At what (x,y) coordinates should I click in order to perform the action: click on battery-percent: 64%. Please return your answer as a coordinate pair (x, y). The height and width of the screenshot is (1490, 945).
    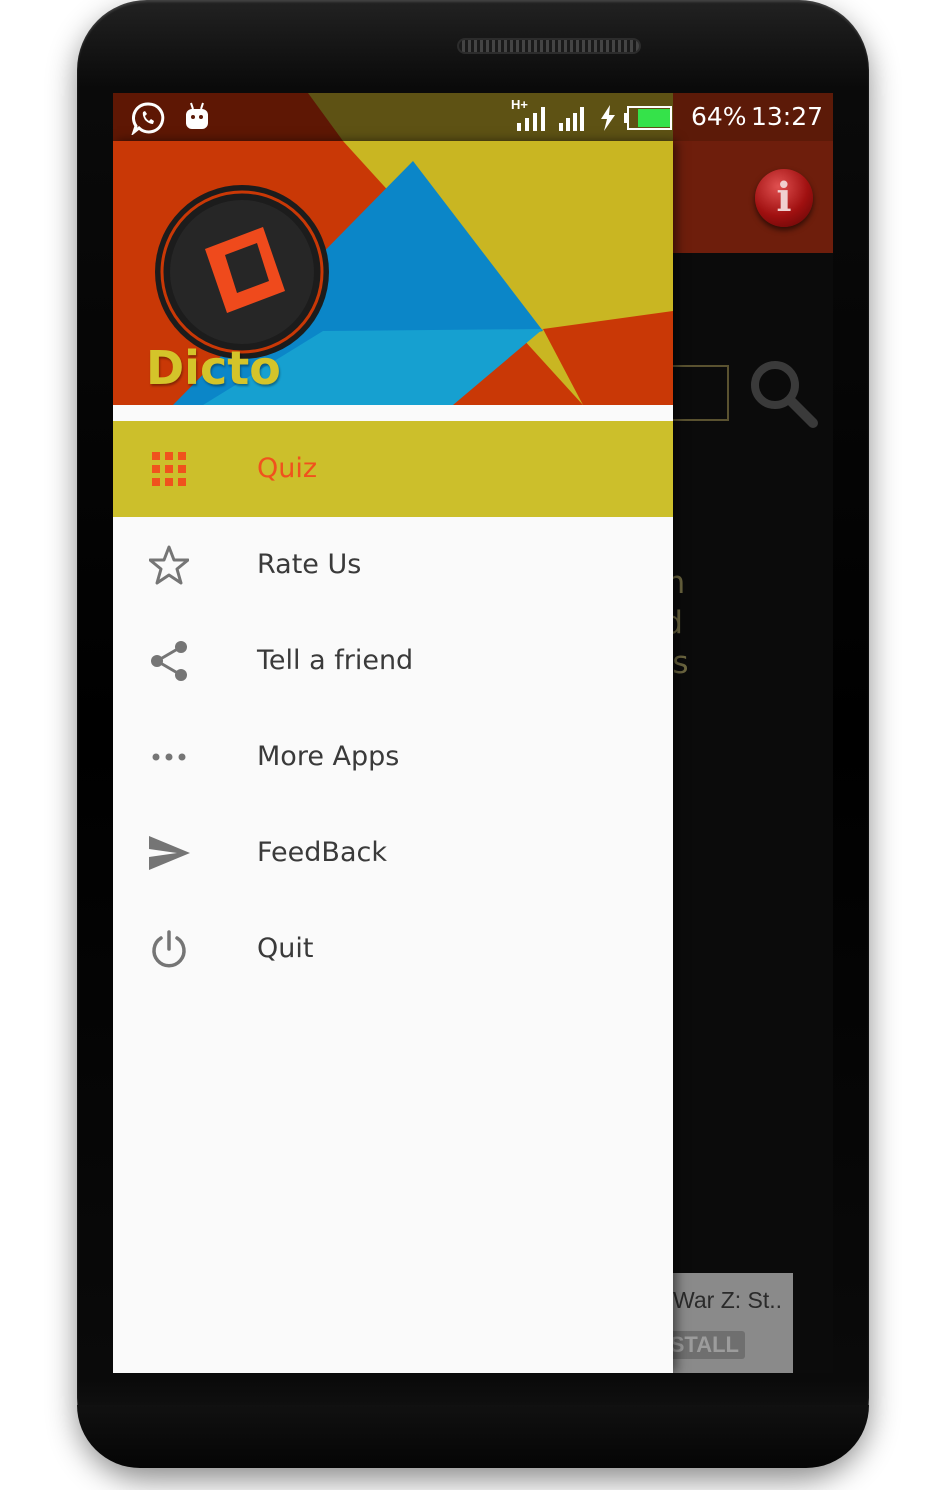
    Looking at the image, I should click on (719, 116).